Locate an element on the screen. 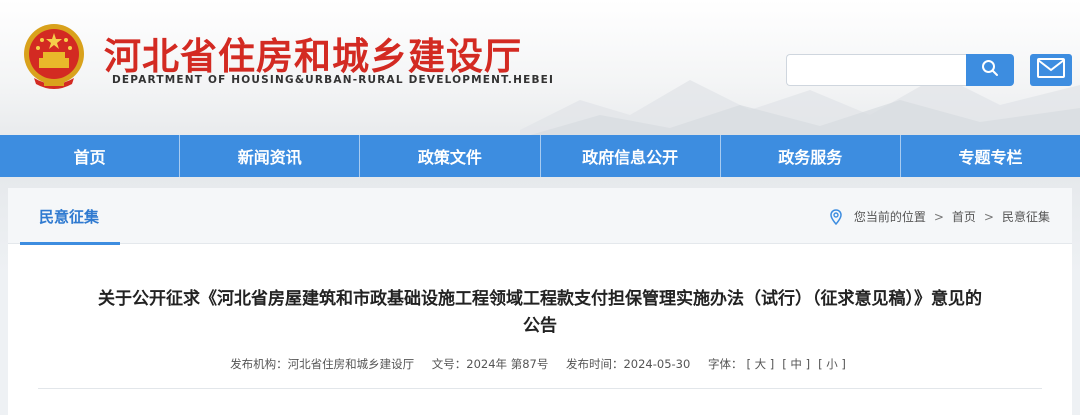 Image resolution: width=1080 pixels, height=415 pixels. nav-item-topics: 专题专栏 is located at coordinates (990, 156).